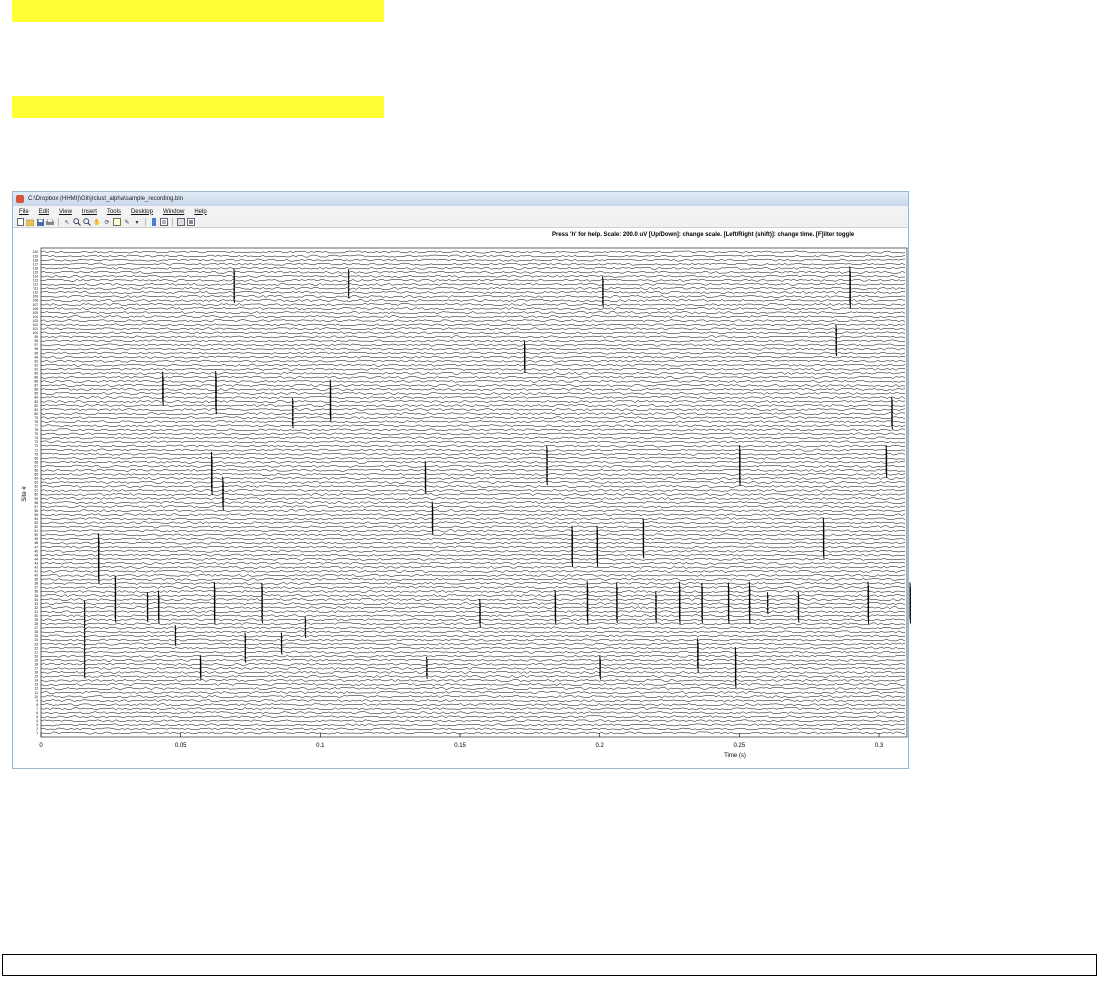 Image resolution: width=1104 pixels, height=985 pixels. I want to click on open-file-icon, so click(30, 222).